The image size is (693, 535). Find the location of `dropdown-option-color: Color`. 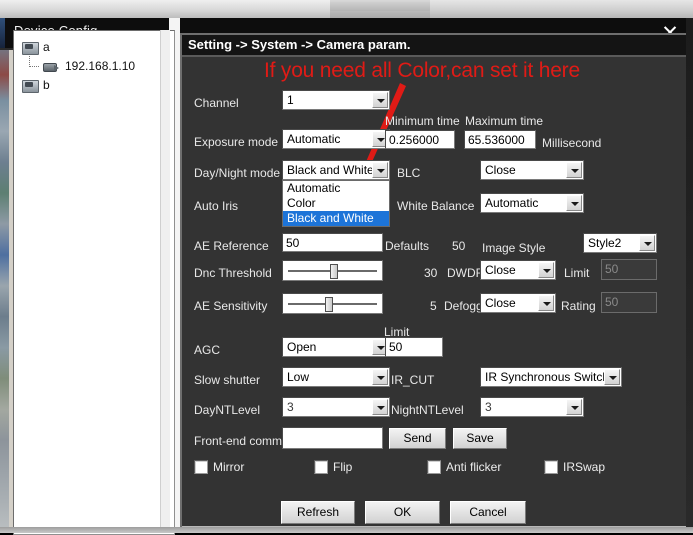

dropdown-option-color: Color is located at coordinates (336, 203).